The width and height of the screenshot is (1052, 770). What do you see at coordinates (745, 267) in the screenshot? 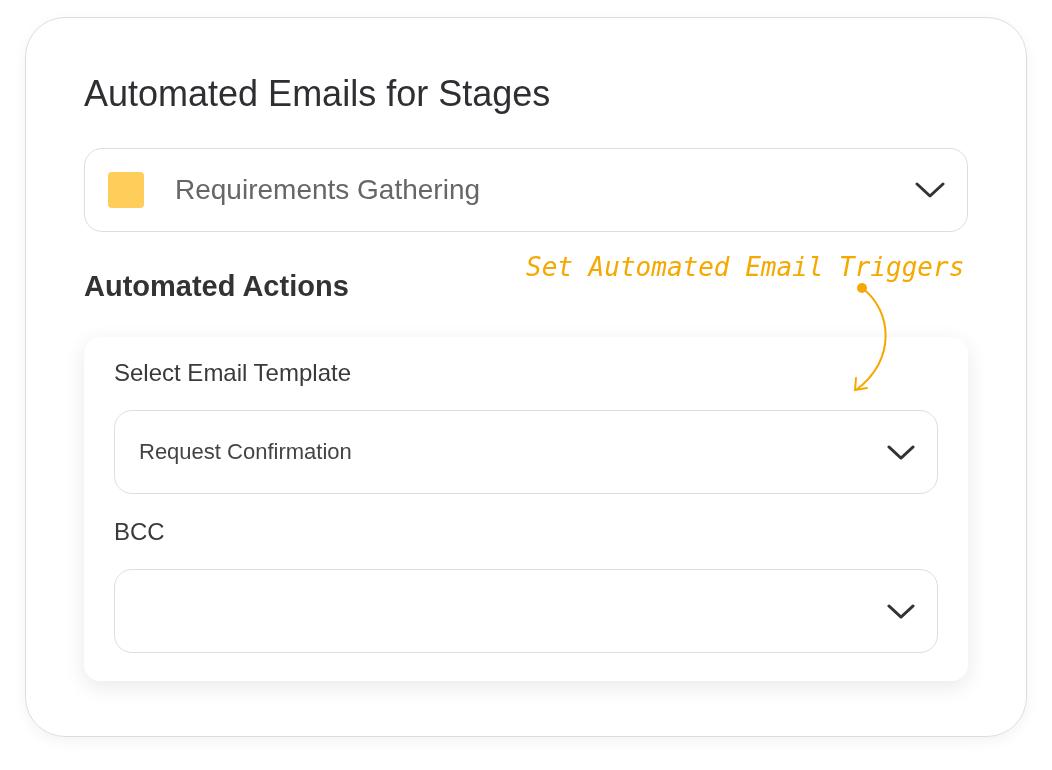
I see `annotation-text: Set Automated Email Triggers` at bounding box center [745, 267].